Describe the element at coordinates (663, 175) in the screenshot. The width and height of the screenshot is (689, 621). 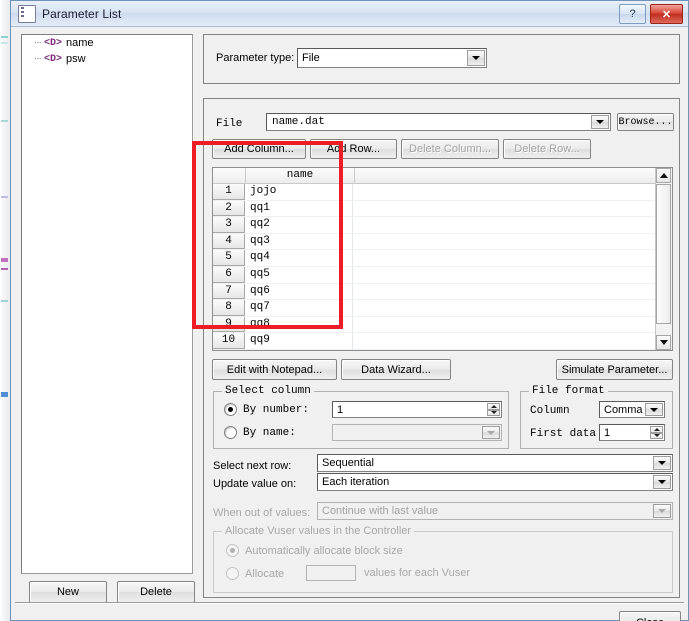
I see `scroll-up-icon` at that location.